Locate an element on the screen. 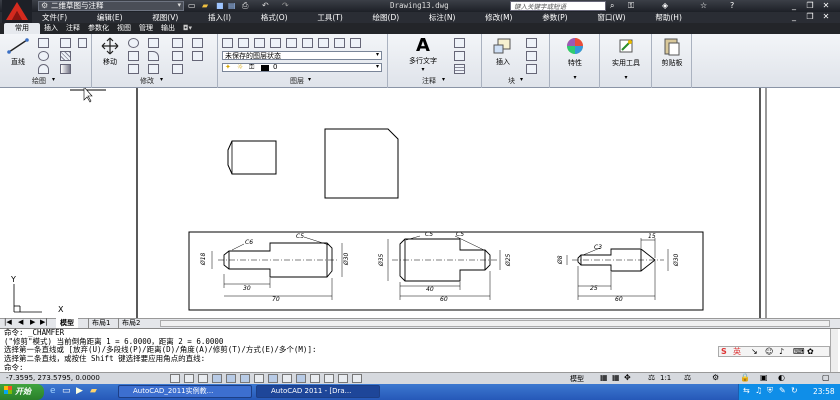 This screenshot has width=840, height=400. infer-constraints-toggle is located at coordinates (175, 378).